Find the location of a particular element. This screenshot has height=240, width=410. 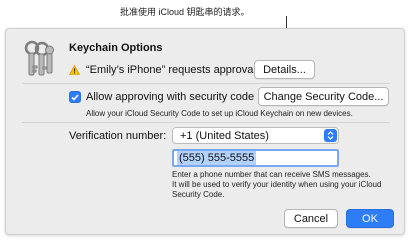

dialog-title: Keychain Options is located at coordinates (116, 48).